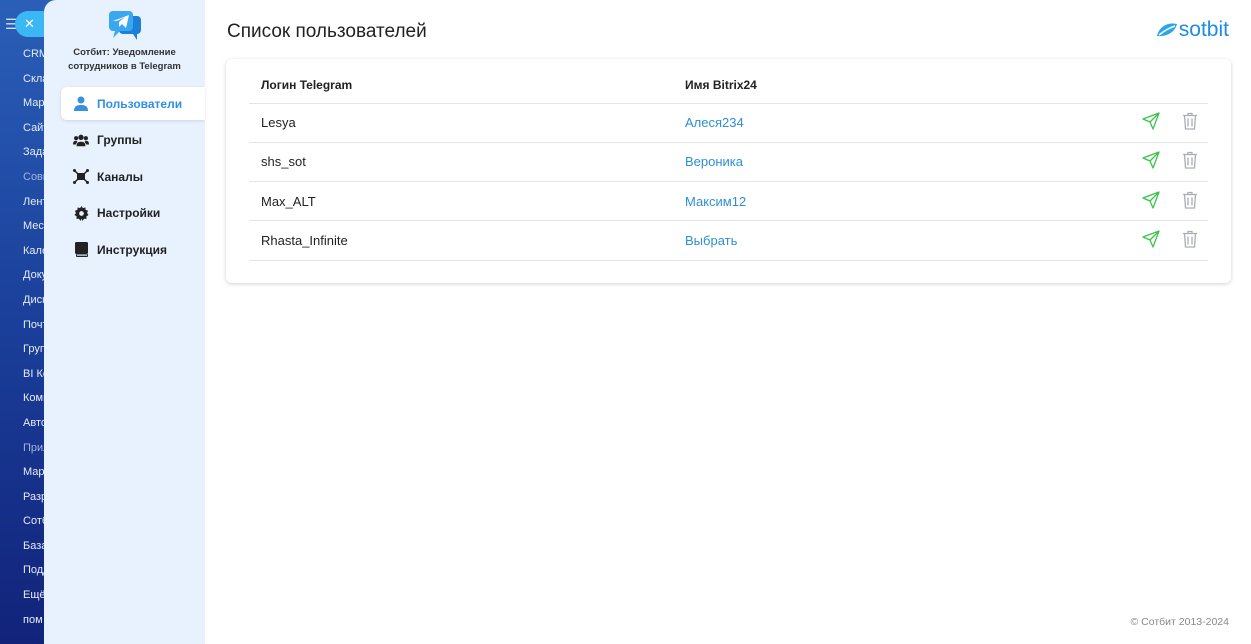 Image resolution: width=1251 pixels, height=644 pixels. What do you see at coordinates (124, 25) in the screenshot?
I see `telegram-chat-logo-icon` at bounding box center [124, 25].